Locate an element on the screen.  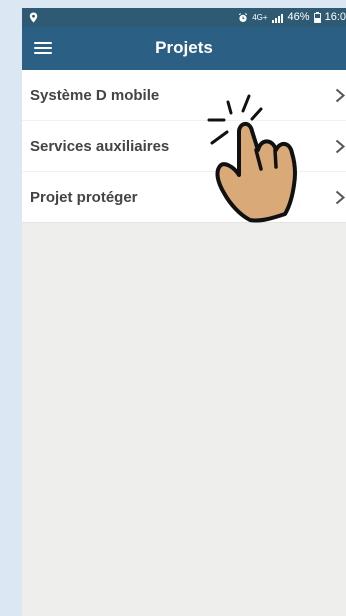
project-label: Projet protéger is located at coordinates (84, 197).